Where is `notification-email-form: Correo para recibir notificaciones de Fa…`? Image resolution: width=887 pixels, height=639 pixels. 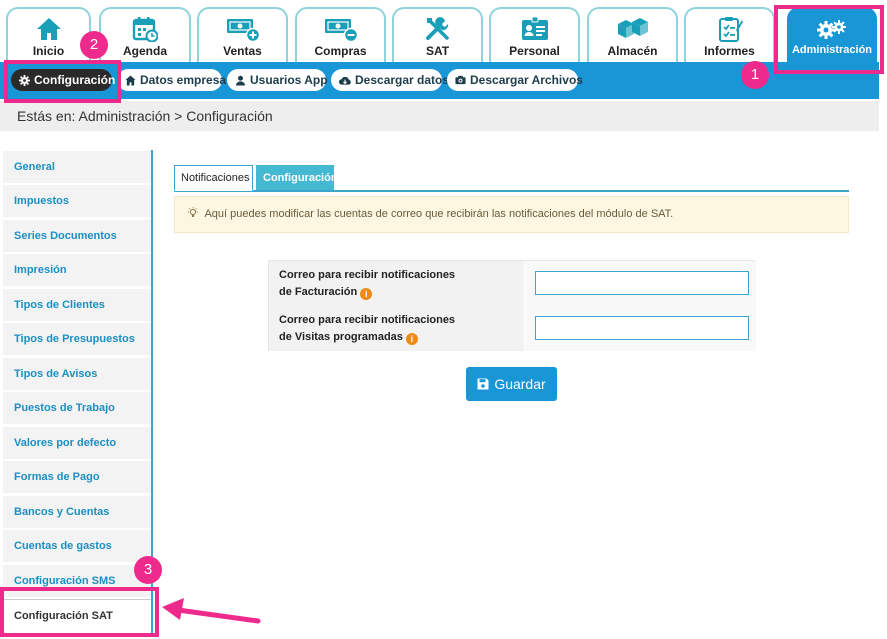 notification-email-form: Correo para recibir notificaciones de Fa… is located at coordinates (512, 305).